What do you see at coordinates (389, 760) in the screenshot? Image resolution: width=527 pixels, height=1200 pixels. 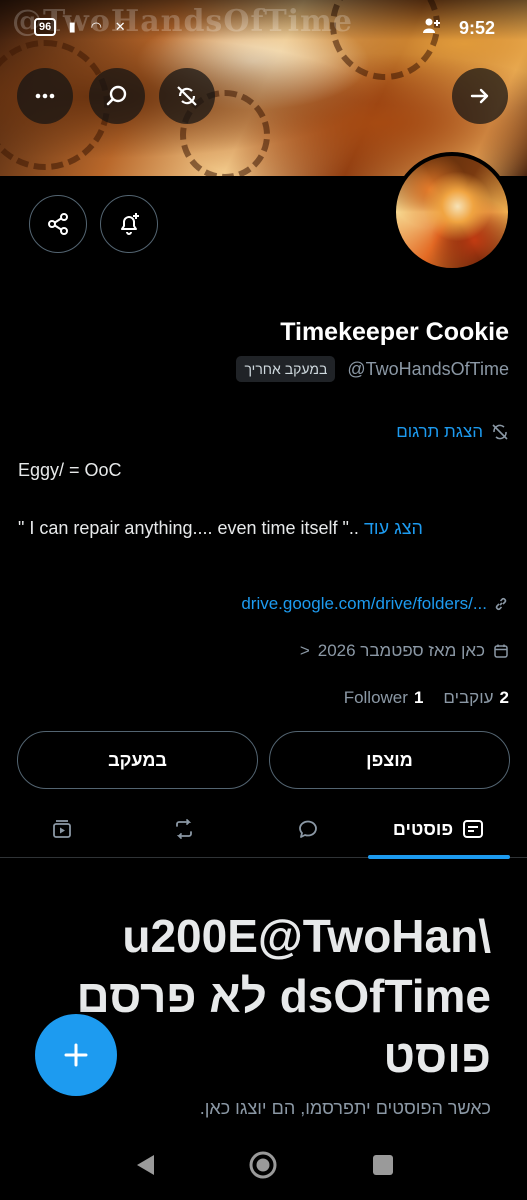 I see `muted-button: מוצפן` at bounding box center [389, 760].